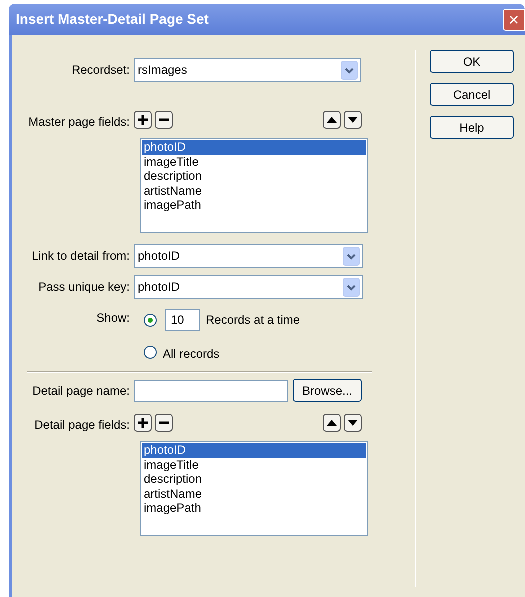 The image size is (525, 597). I want to click on field-label: Recordset:, so click(100, 70).